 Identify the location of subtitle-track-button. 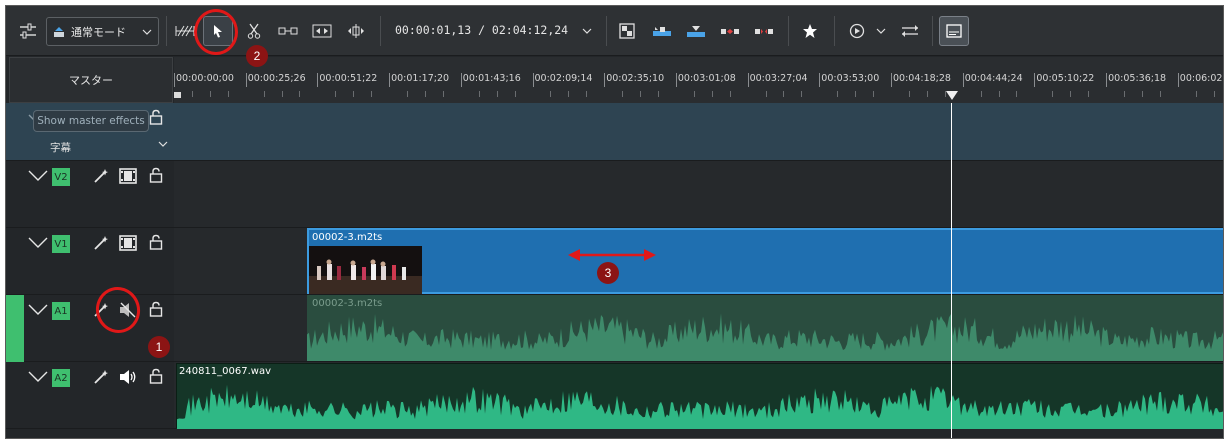
(954, 31).